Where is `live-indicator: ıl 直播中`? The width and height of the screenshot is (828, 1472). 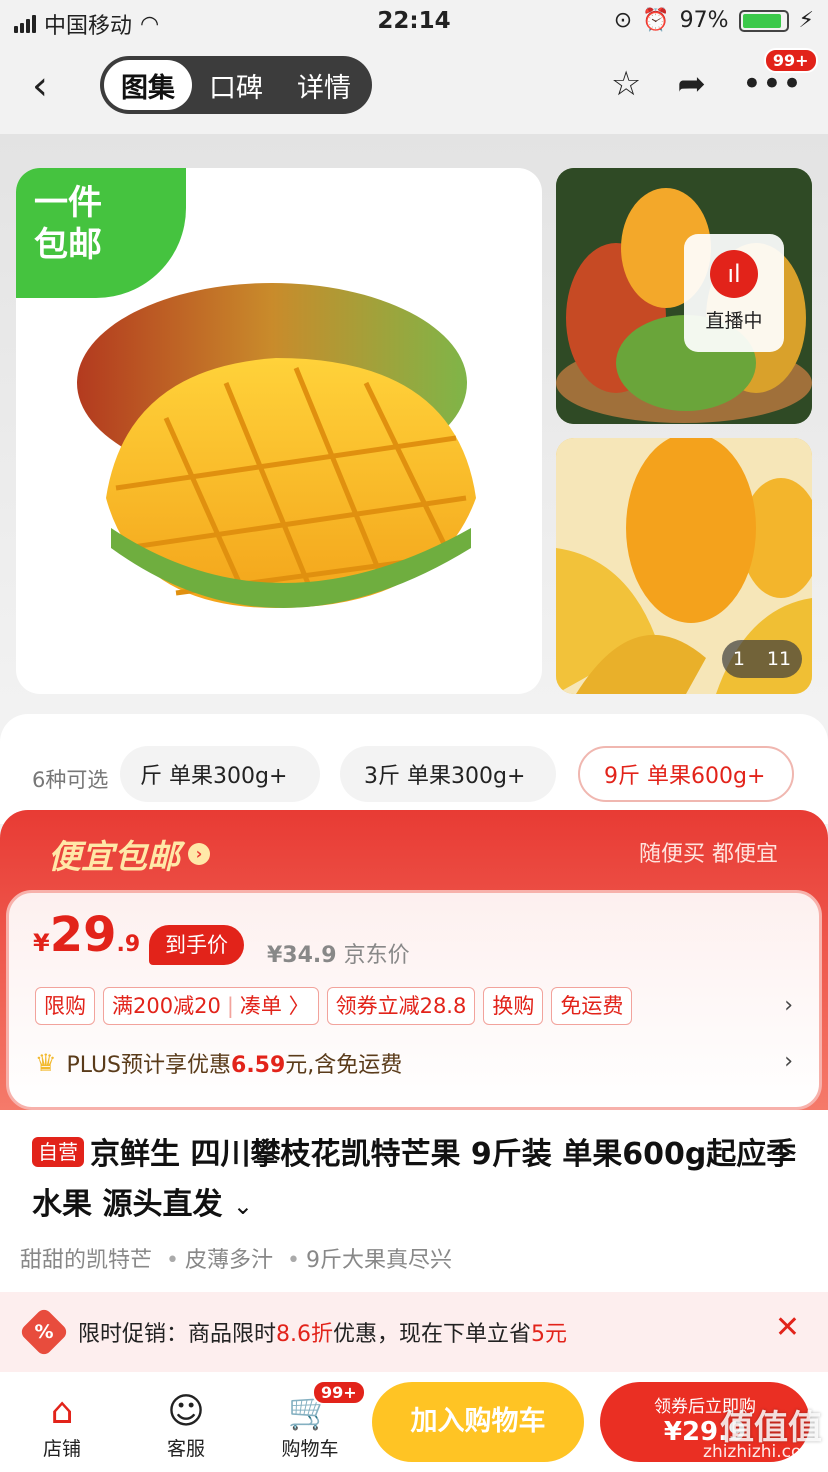
live-indicator: ıl 直播中 is located at coordinates (734, 293).